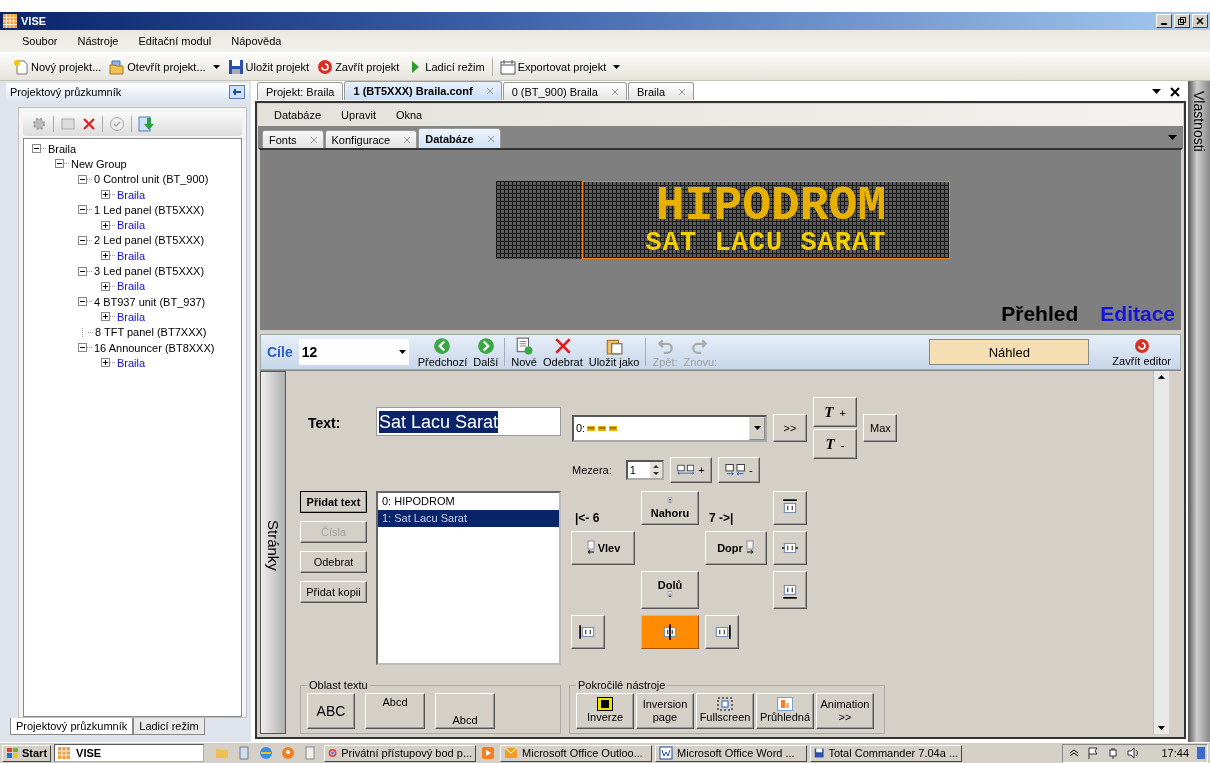 This screenshot has width=1210, height=763. What do you see at coordinates (1175, 91) in the screenshot?
I see `close-icon` at bounding box center [1175, 91].